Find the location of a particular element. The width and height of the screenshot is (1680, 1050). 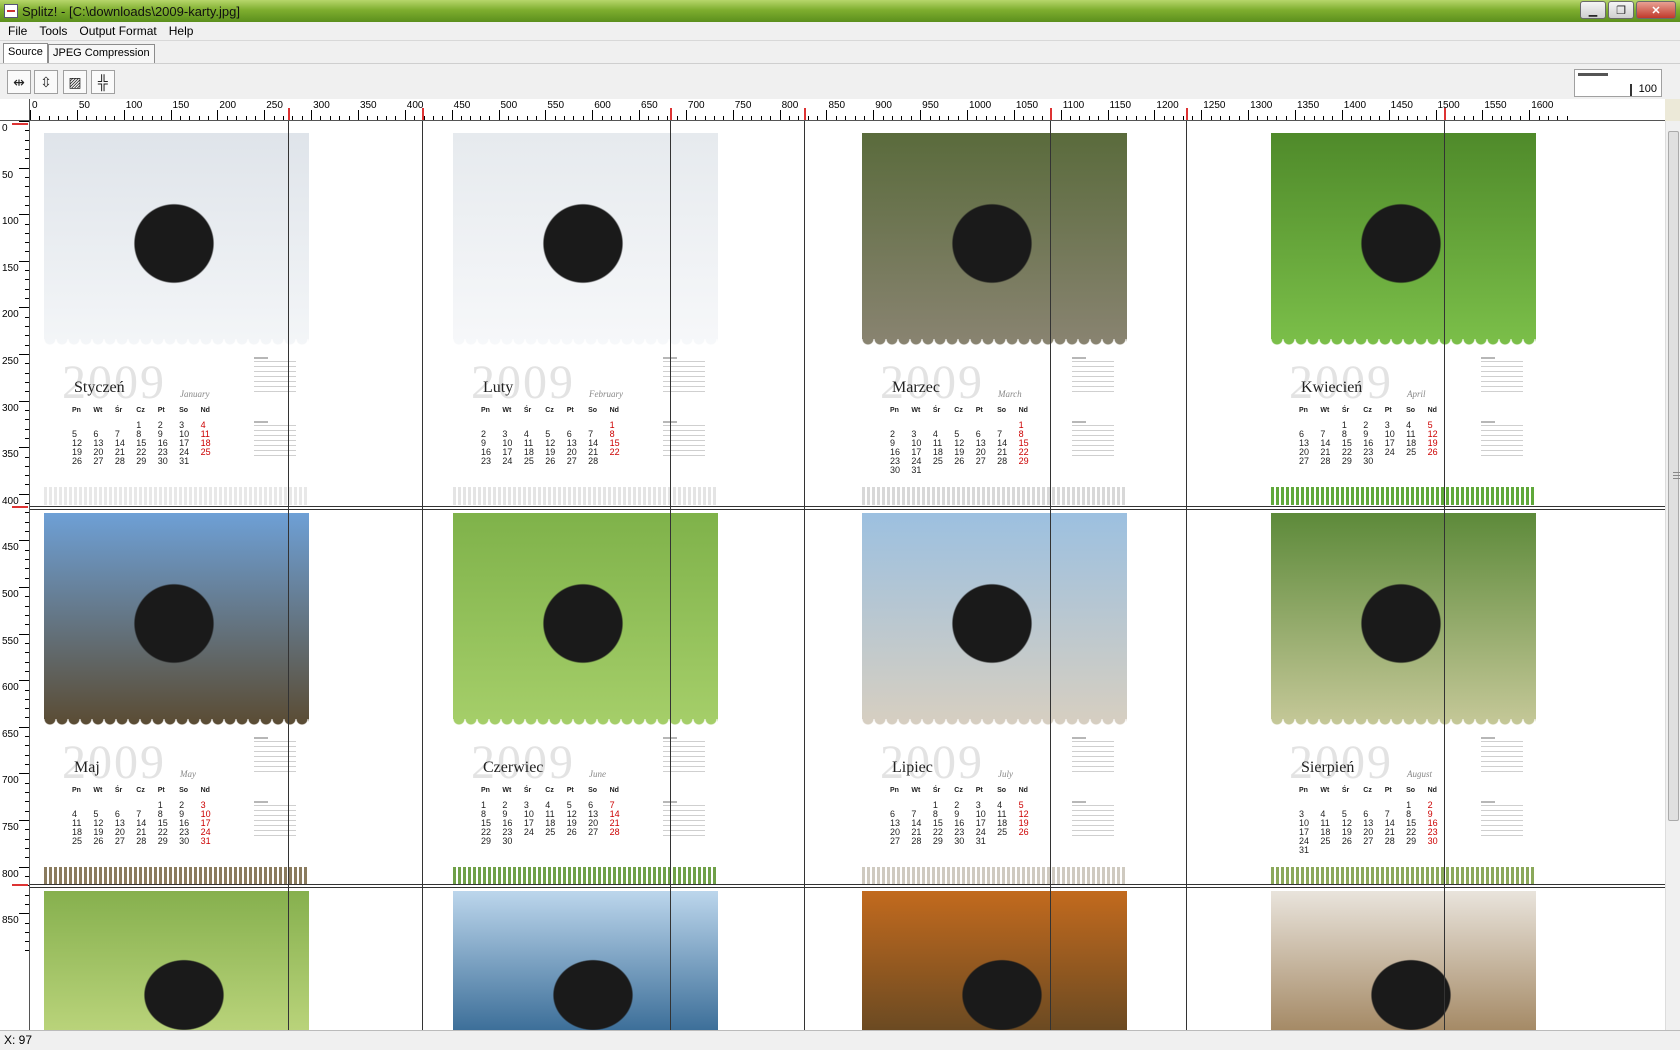

scrollbar-grip-icon is located at coordinates (1676, 476).